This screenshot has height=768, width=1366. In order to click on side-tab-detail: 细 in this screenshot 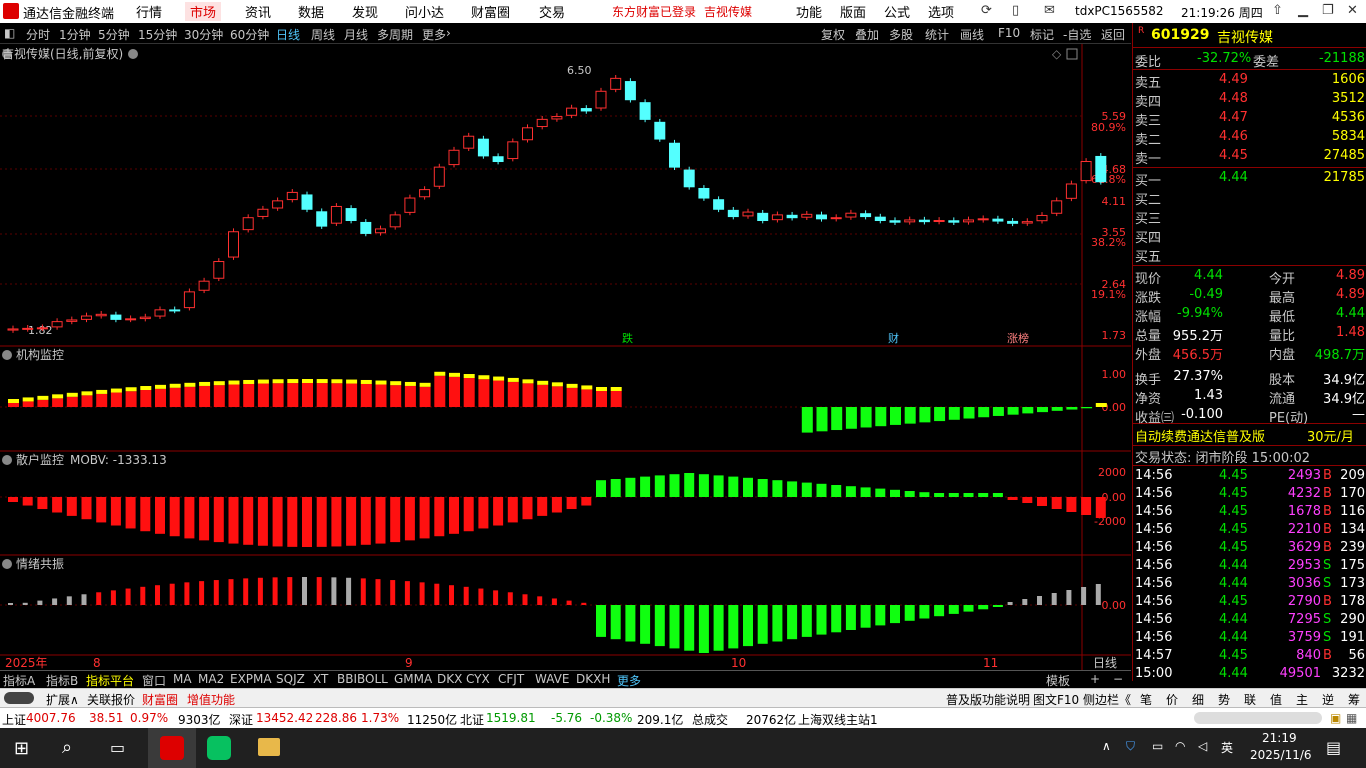, I will do `click(1198, 699)`.